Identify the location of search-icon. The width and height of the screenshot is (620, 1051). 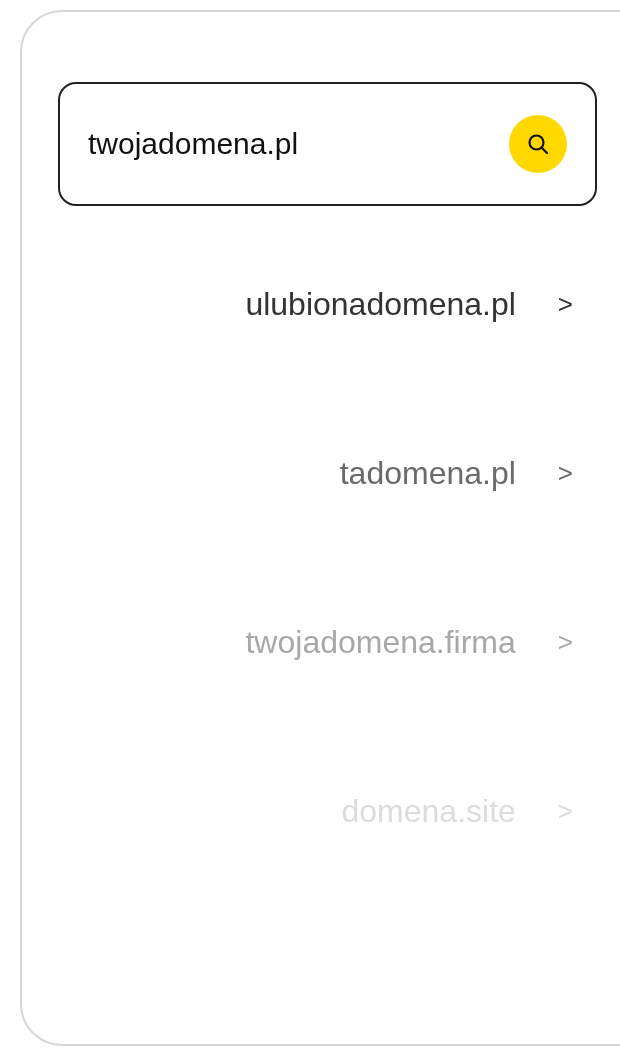
(538, 144).